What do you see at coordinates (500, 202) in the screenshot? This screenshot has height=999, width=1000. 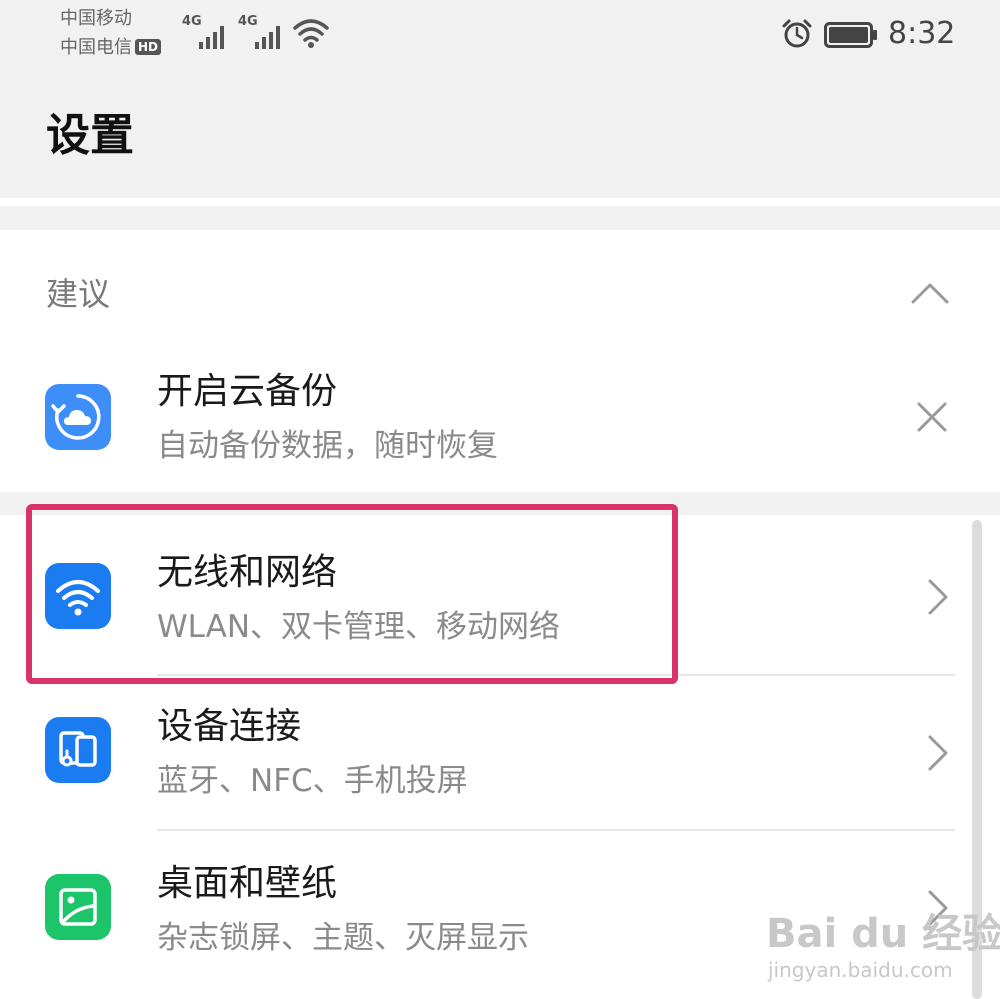 I see `header-divider` at bounding box center [500, 202].